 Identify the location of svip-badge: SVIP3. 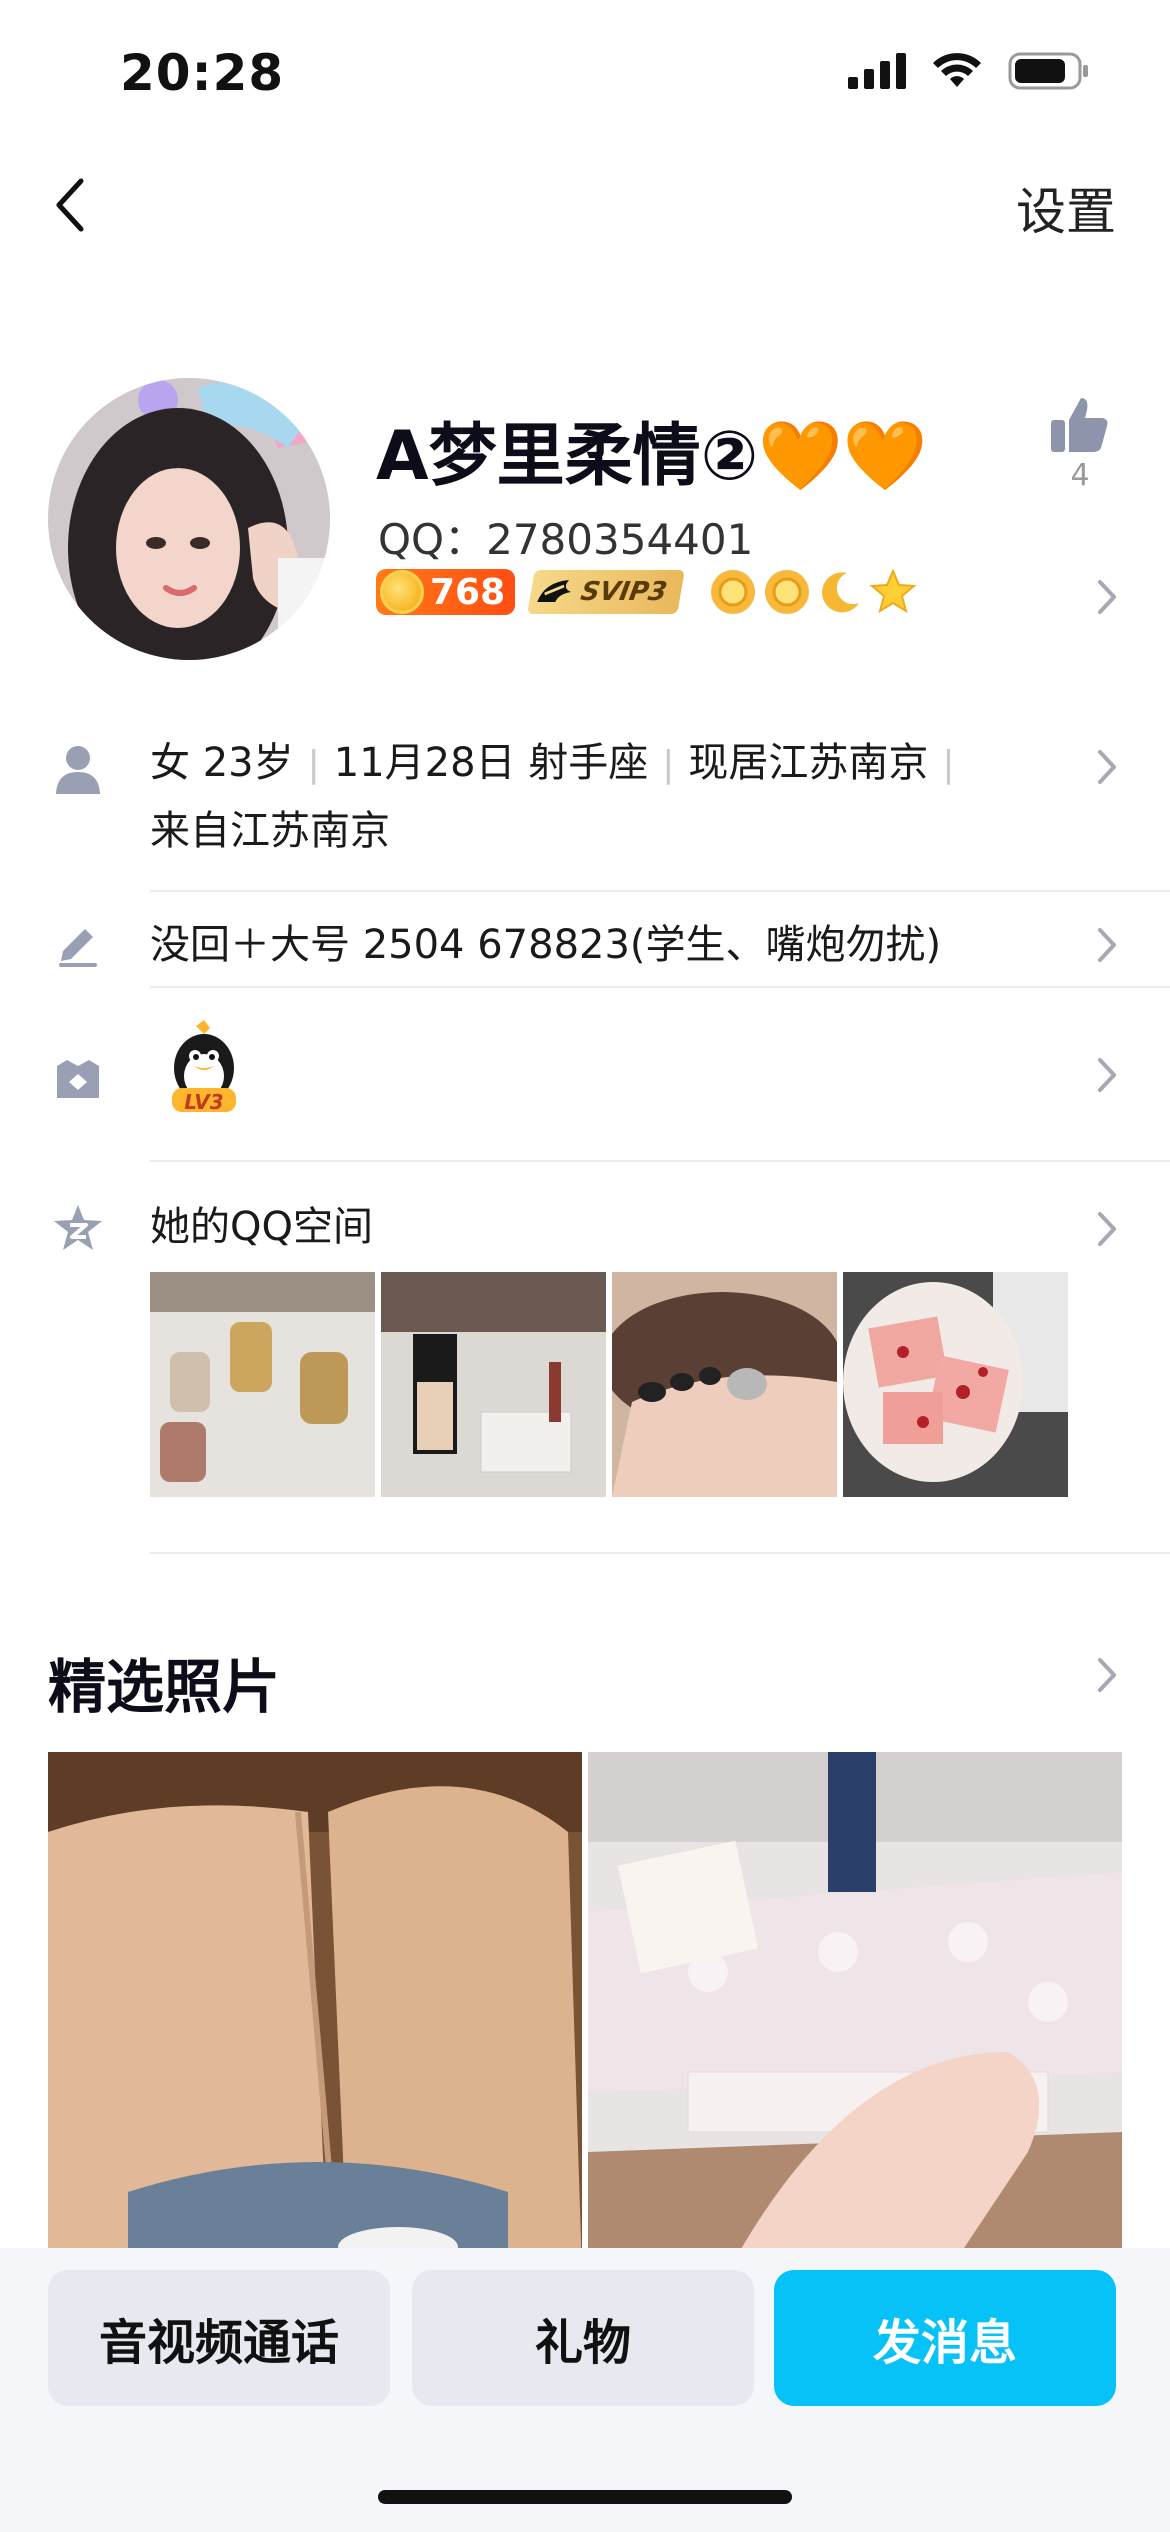
(606, 592).